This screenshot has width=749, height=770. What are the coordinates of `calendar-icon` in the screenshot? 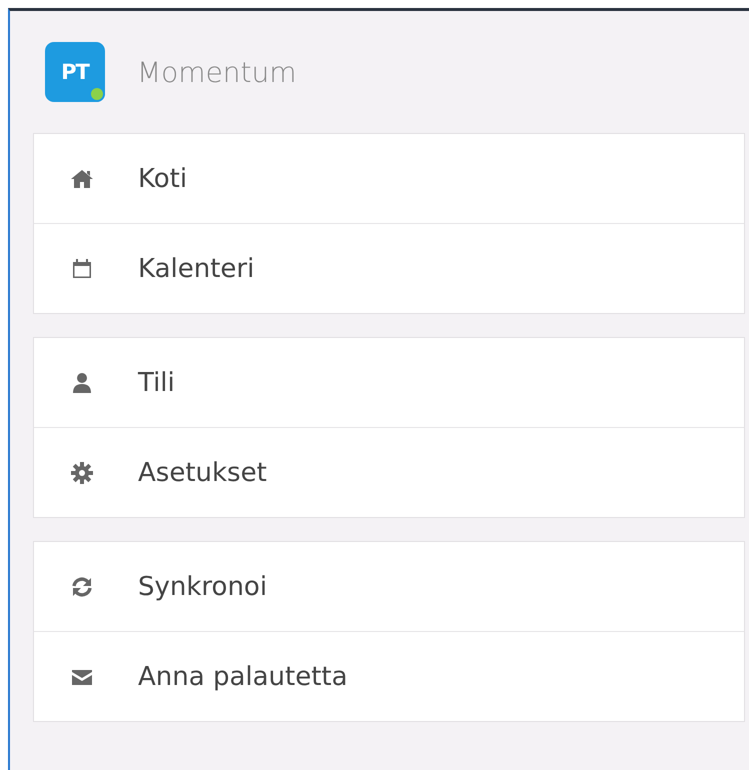 It's located at (82, 268).